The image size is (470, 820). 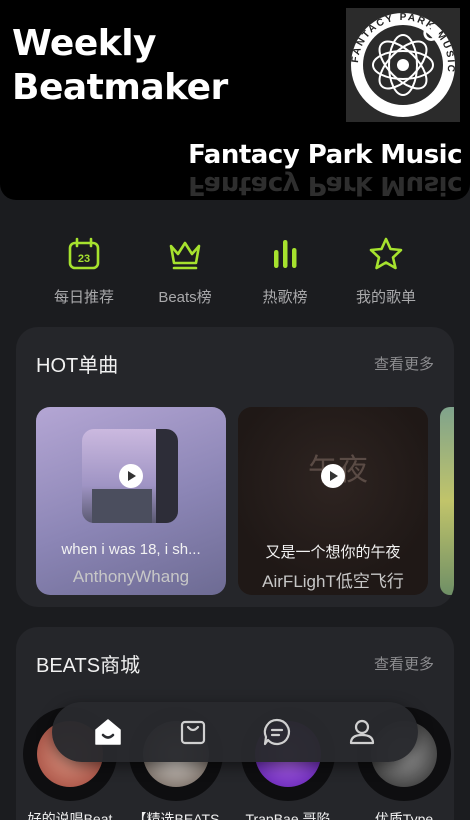 I want to click on search-button, so click(x=433, y=35).